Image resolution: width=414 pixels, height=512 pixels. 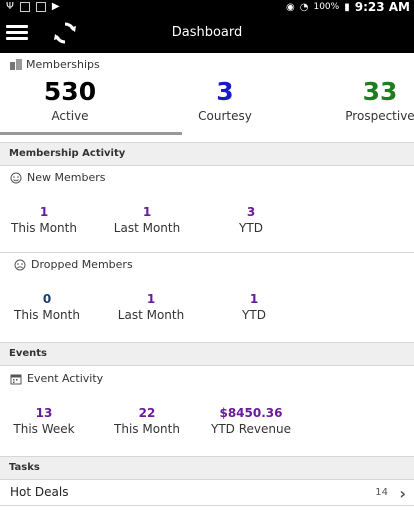 What do you see at coordinates (70, 116) in the screenshot?
I see `stat-active-label: Active` at bounding box center [70, 116].